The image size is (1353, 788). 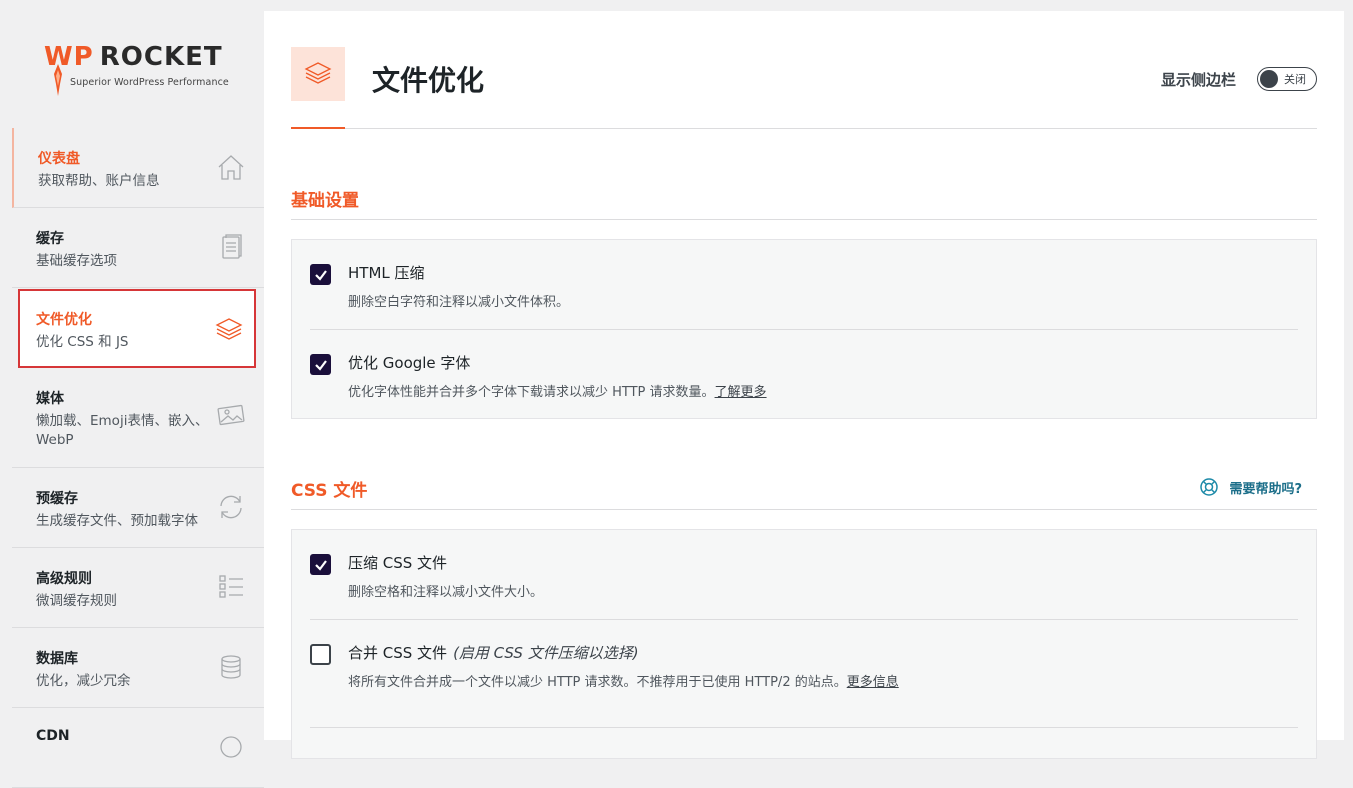 What do you see at coordinates (804, 284) in the screenshot?
I see `option-html-minify: HTML 压缩 删除空白字符和注释以减小文件体积。` at bounding box center [804, 284].